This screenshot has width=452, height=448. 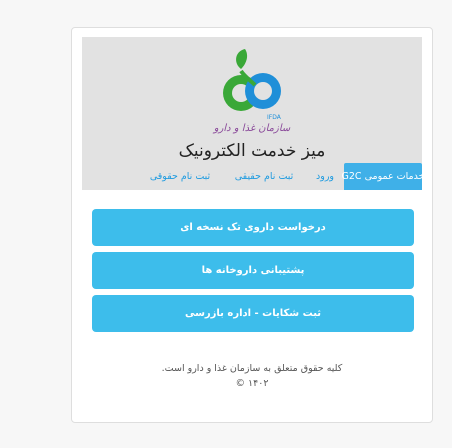 What do you see at coordinates (253, 270) in the screenshot?
I see `pharmacy-support-button: پشتیبانی داروخانه ها` at bounding box center [253, 270].